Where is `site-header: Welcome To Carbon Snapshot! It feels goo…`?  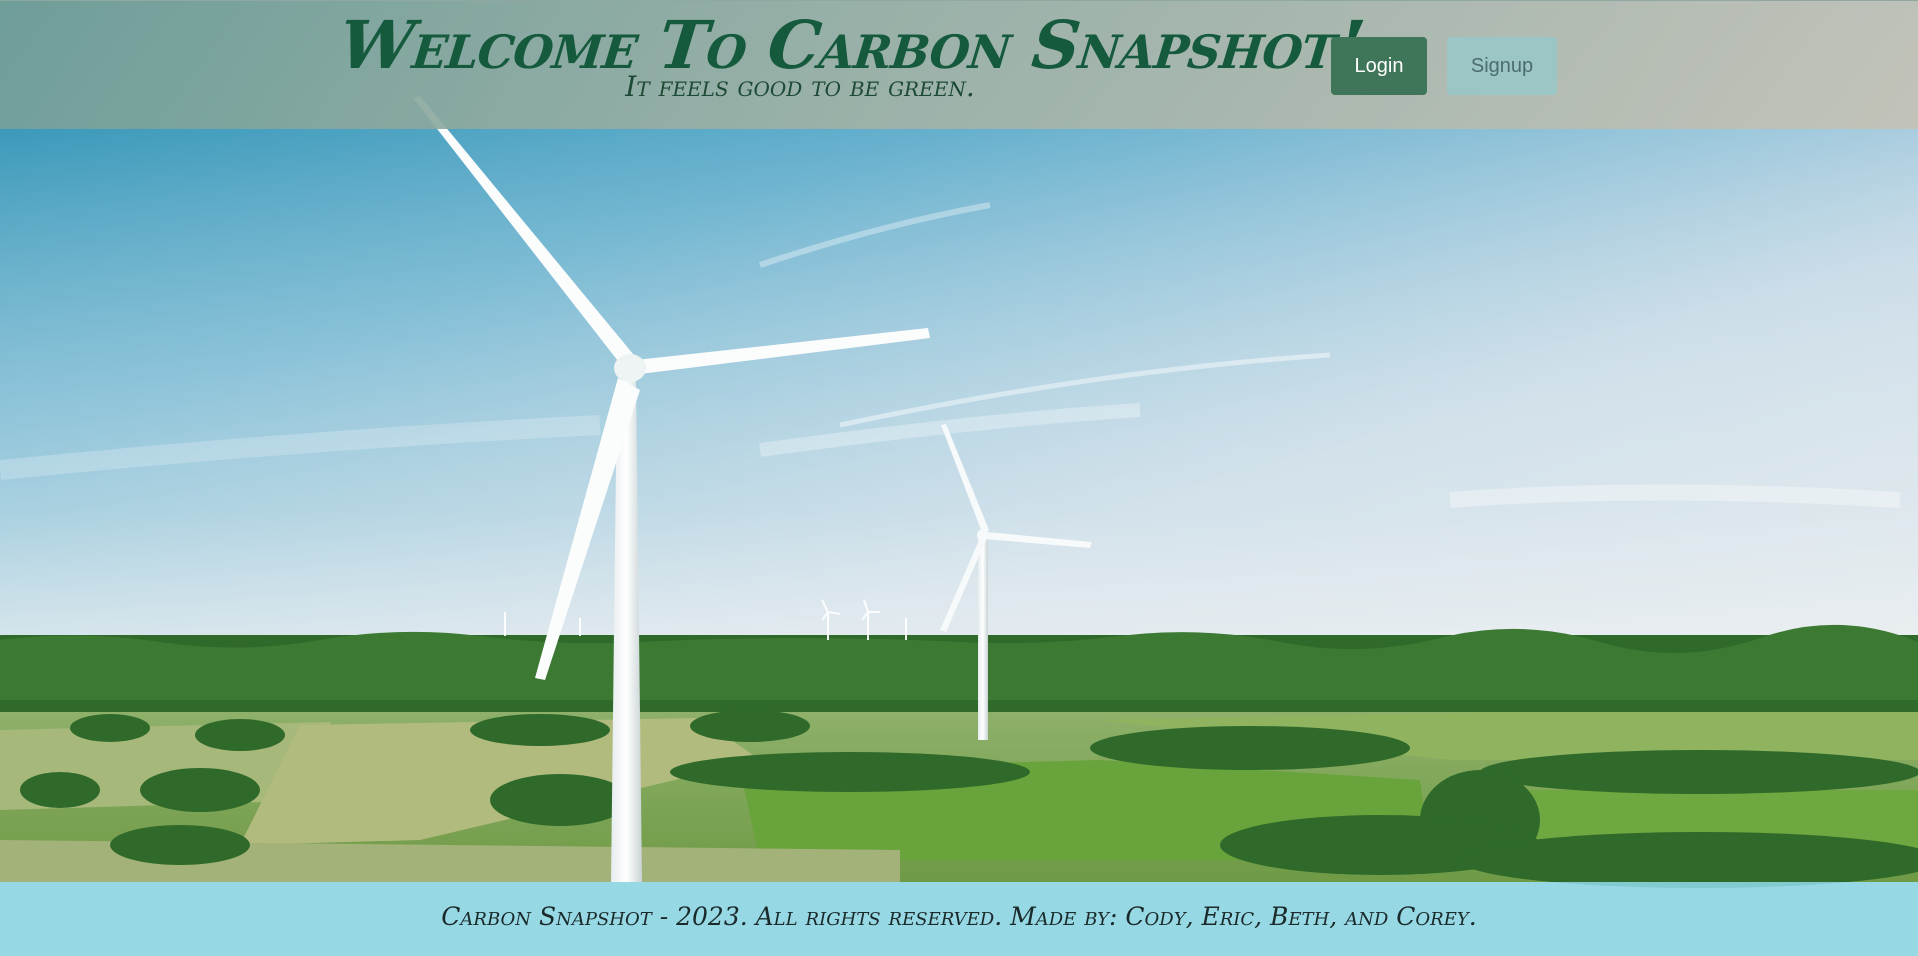
site-header: Welcome To Carbon Snapshot! It feels goo… is located at coordinates (959, 64).